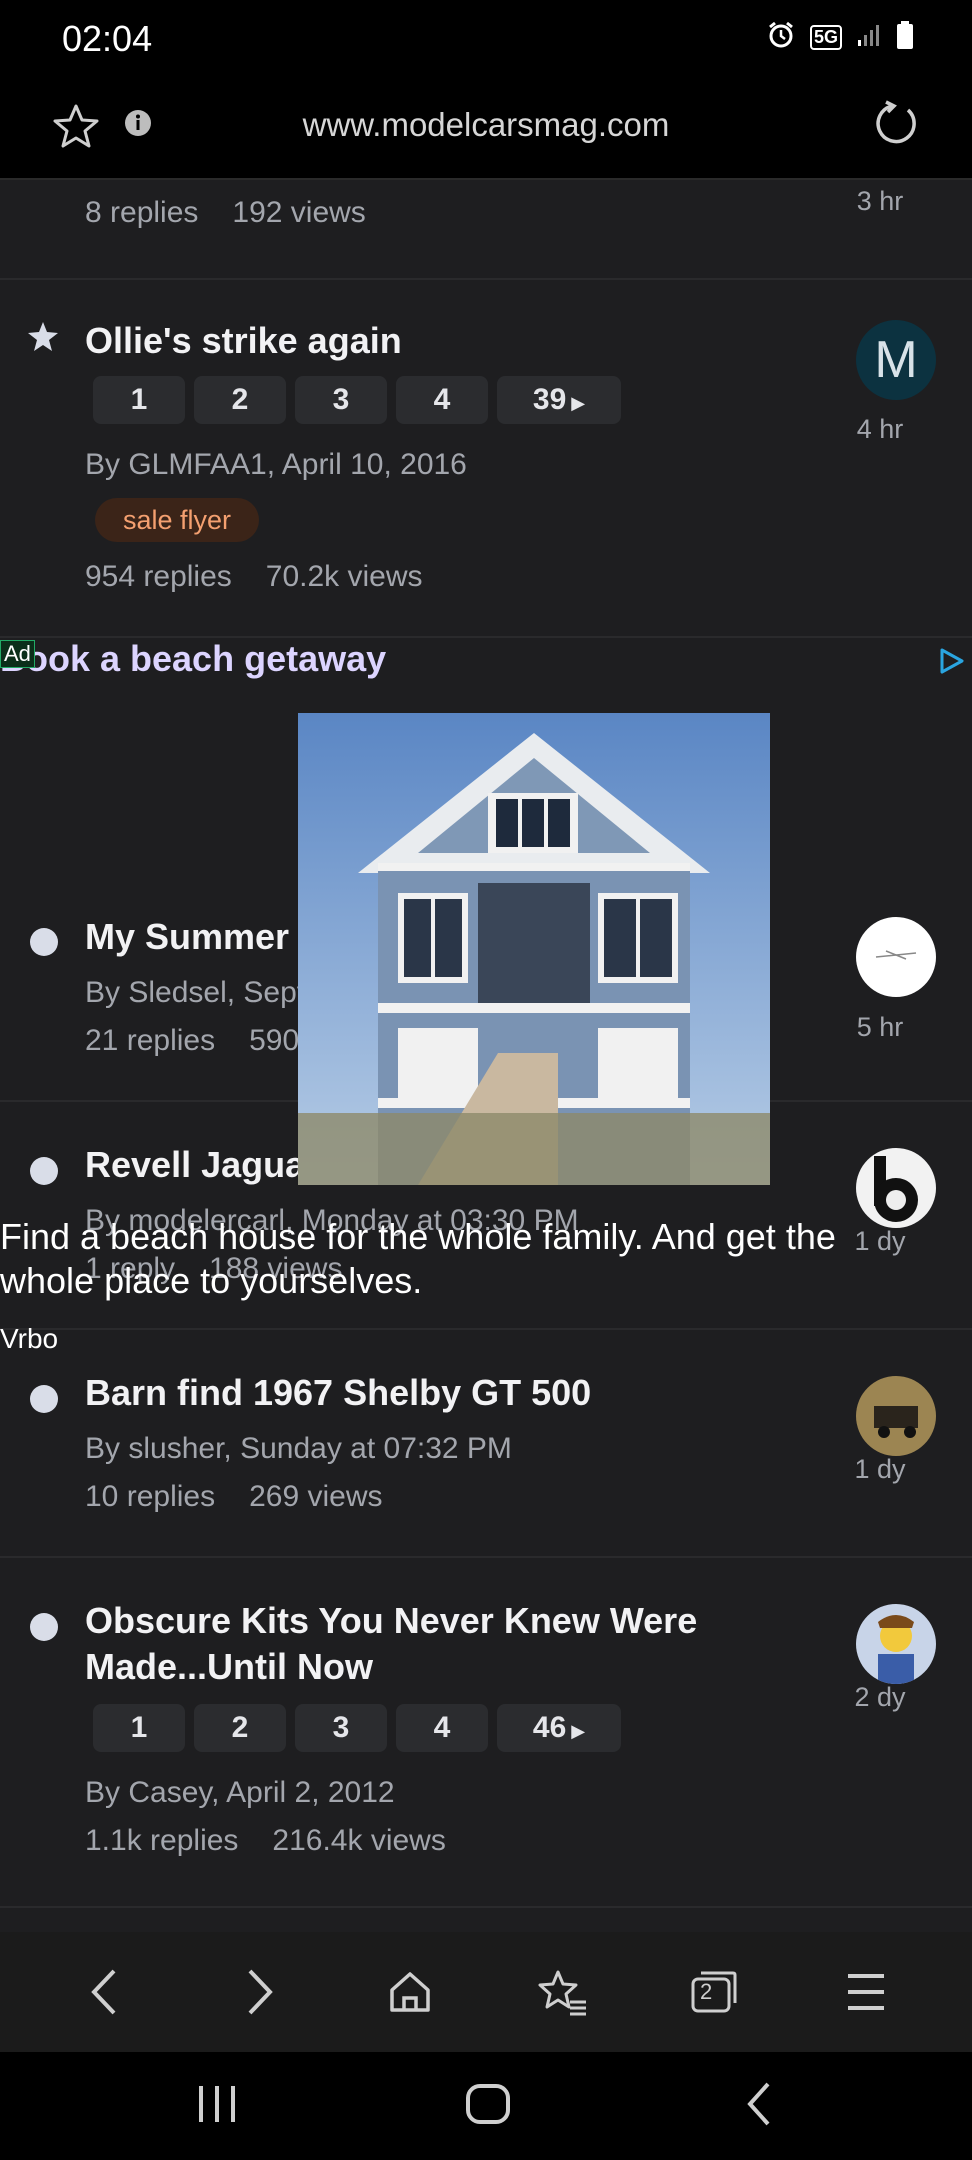 The height and width of the screenshot is (2160, 972). I want to click on topic-stats: 8 replies 192 views, so click(225, 213).